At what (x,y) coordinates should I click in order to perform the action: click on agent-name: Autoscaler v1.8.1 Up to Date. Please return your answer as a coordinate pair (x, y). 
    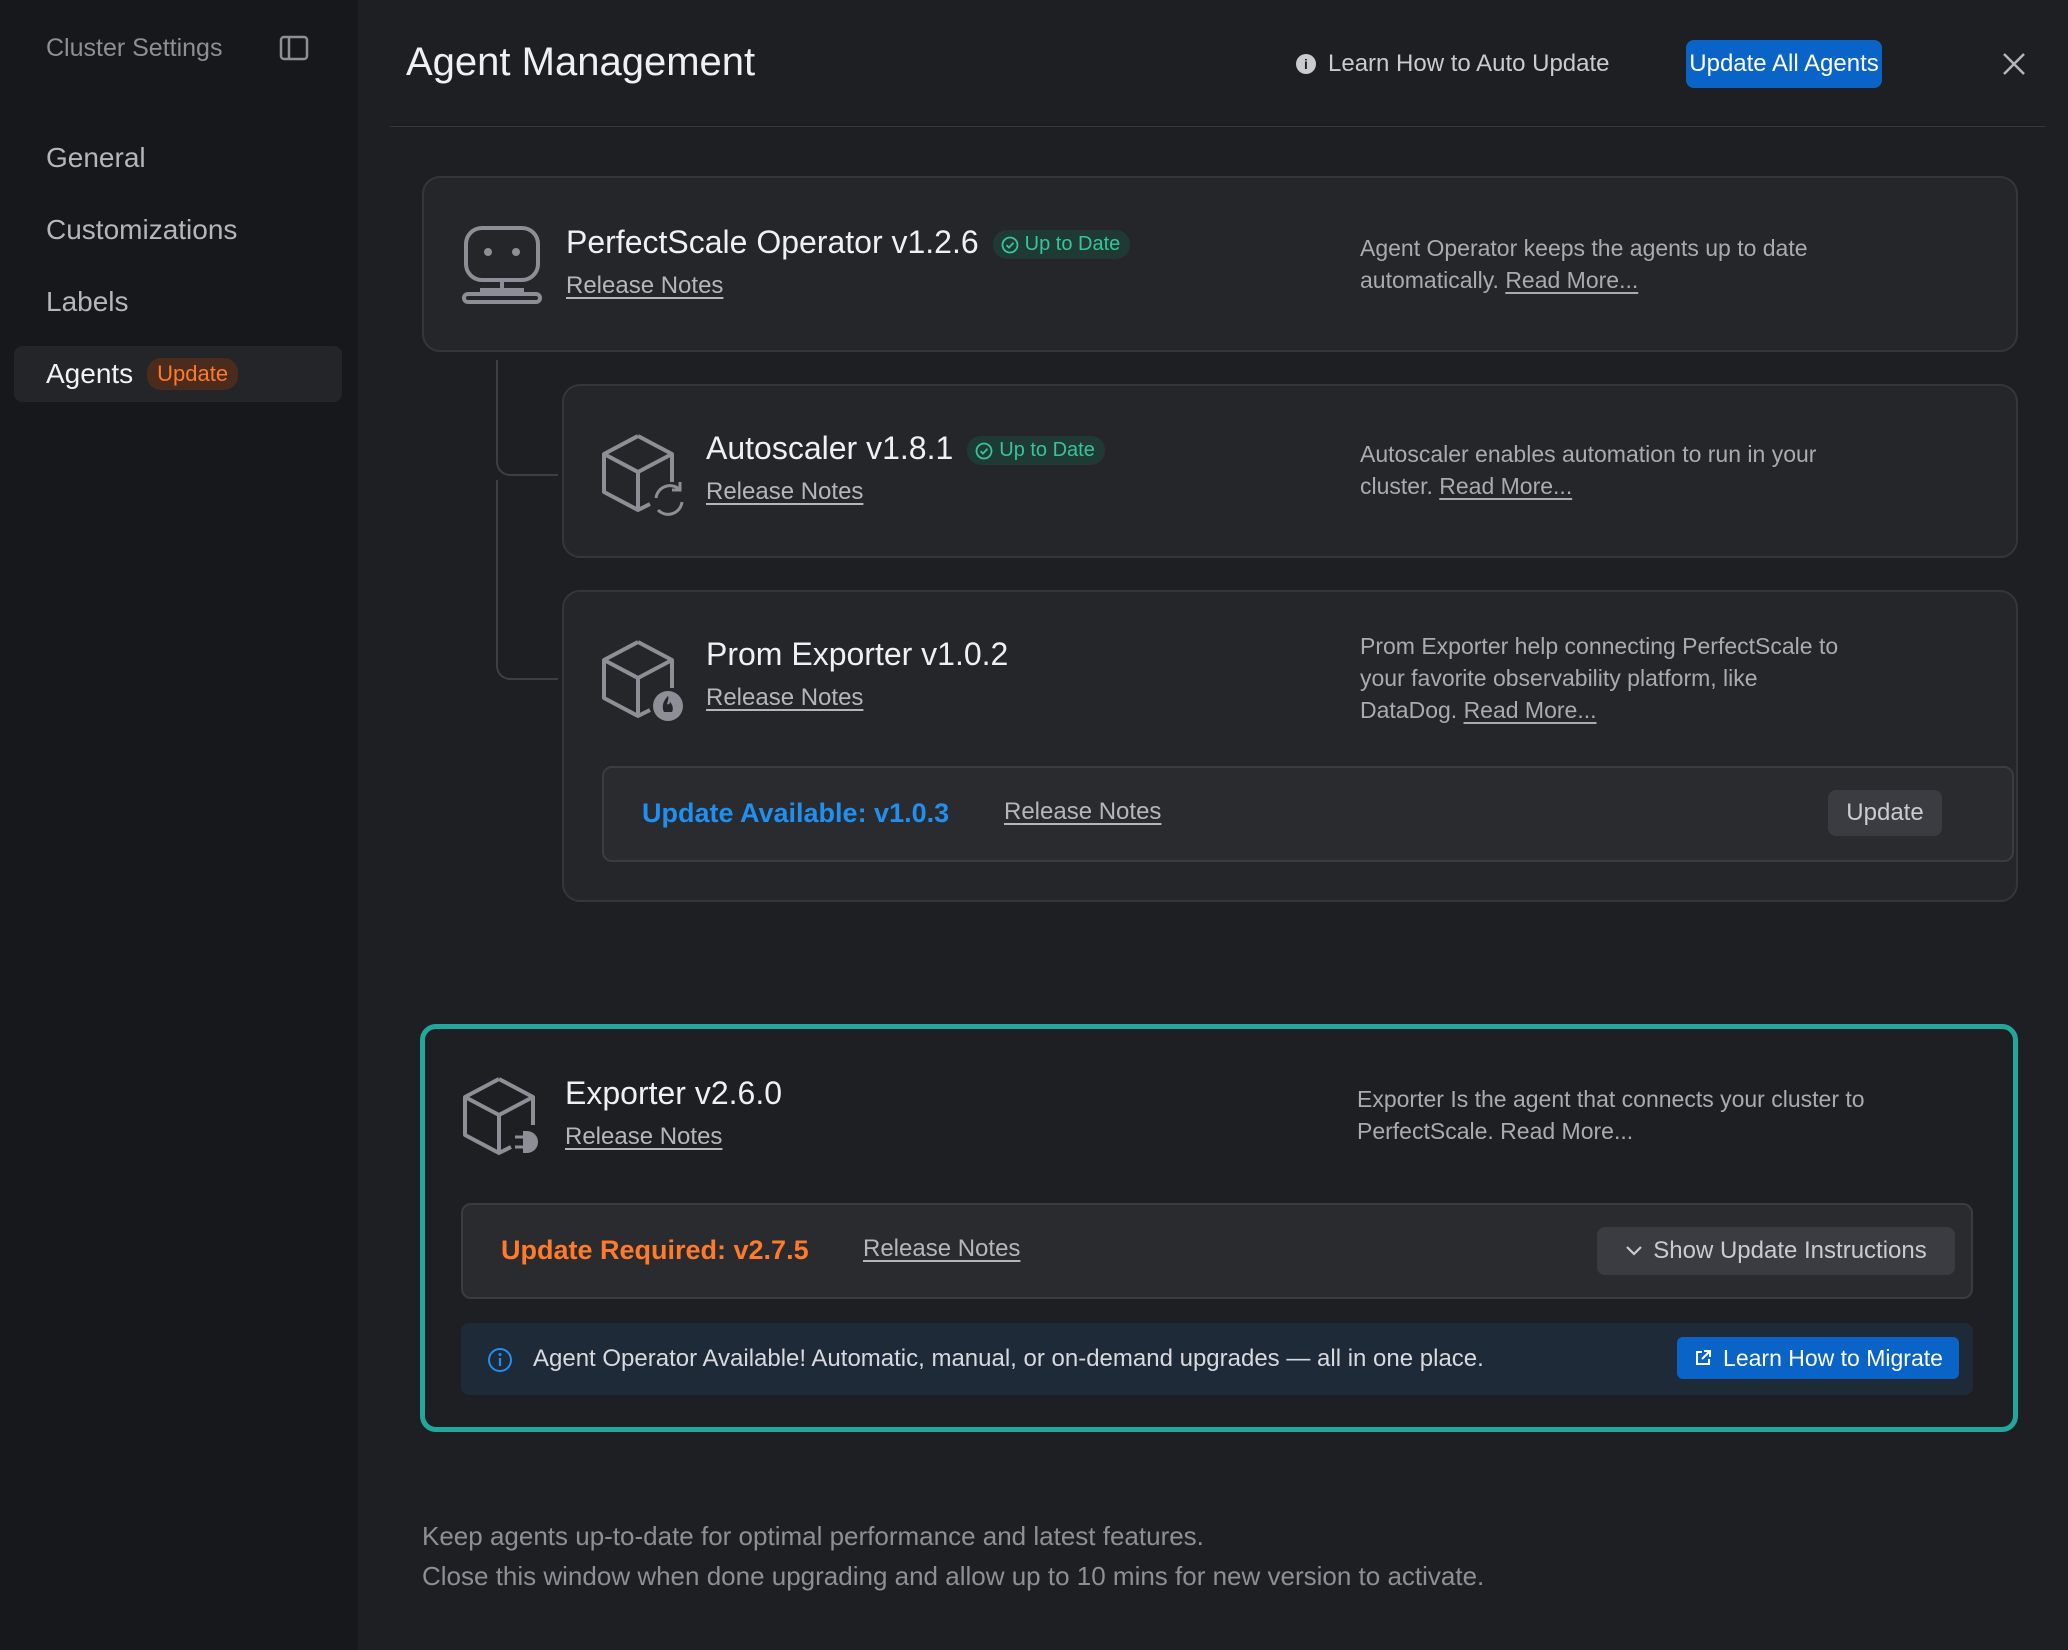
    Looking at the image, I should click on (905, 448).